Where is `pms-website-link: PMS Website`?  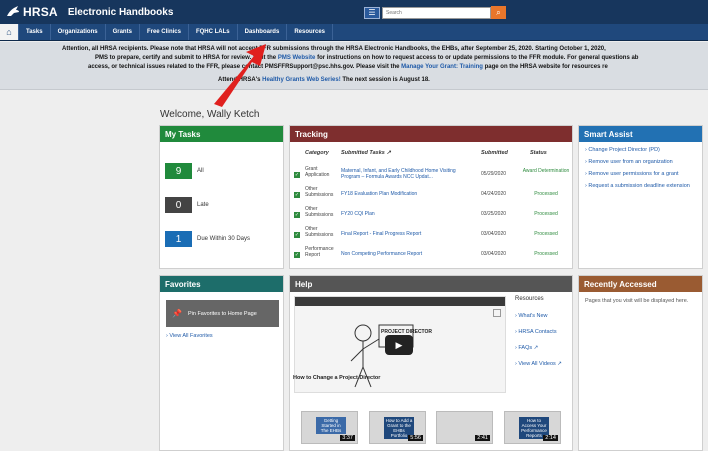
pms-website-link: PMS Website is located at coordinates (297, 58).